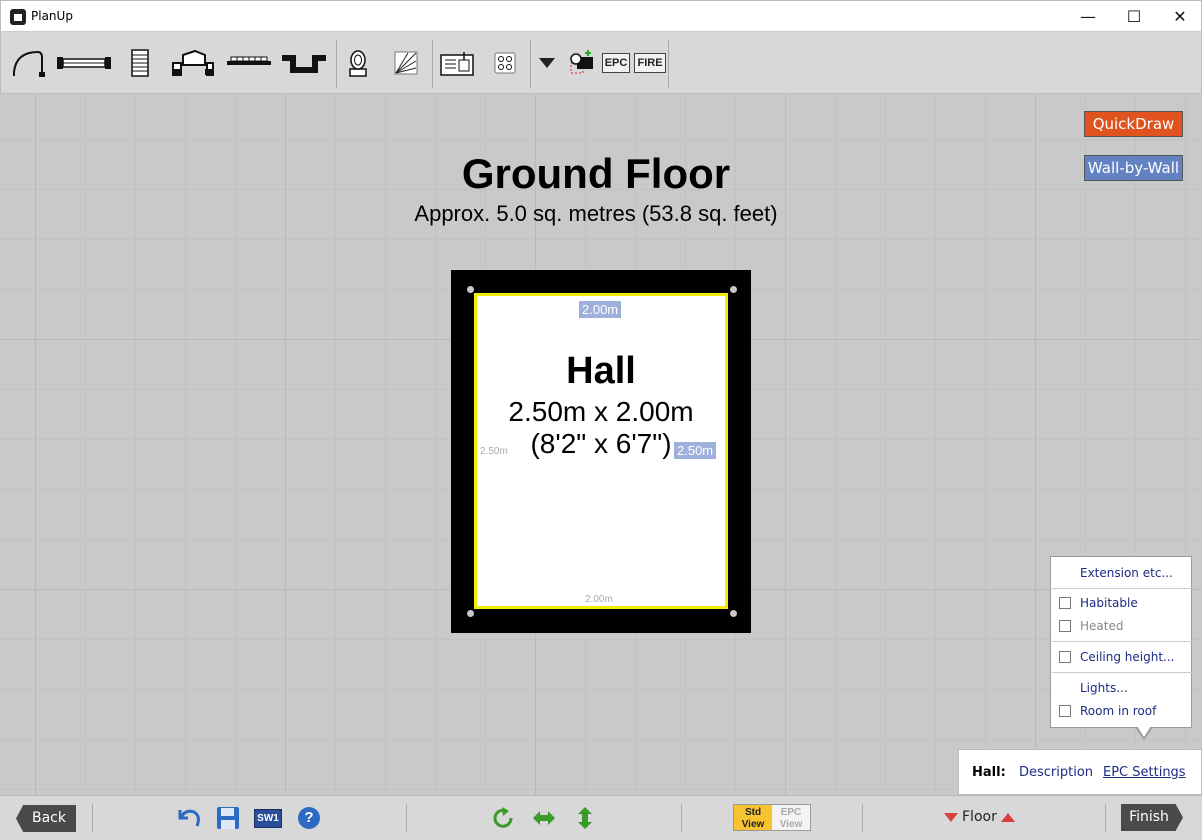 The height and width of the screenshot is (840, 1202). I want to click on triangle-down-icon, so click(547, 63).